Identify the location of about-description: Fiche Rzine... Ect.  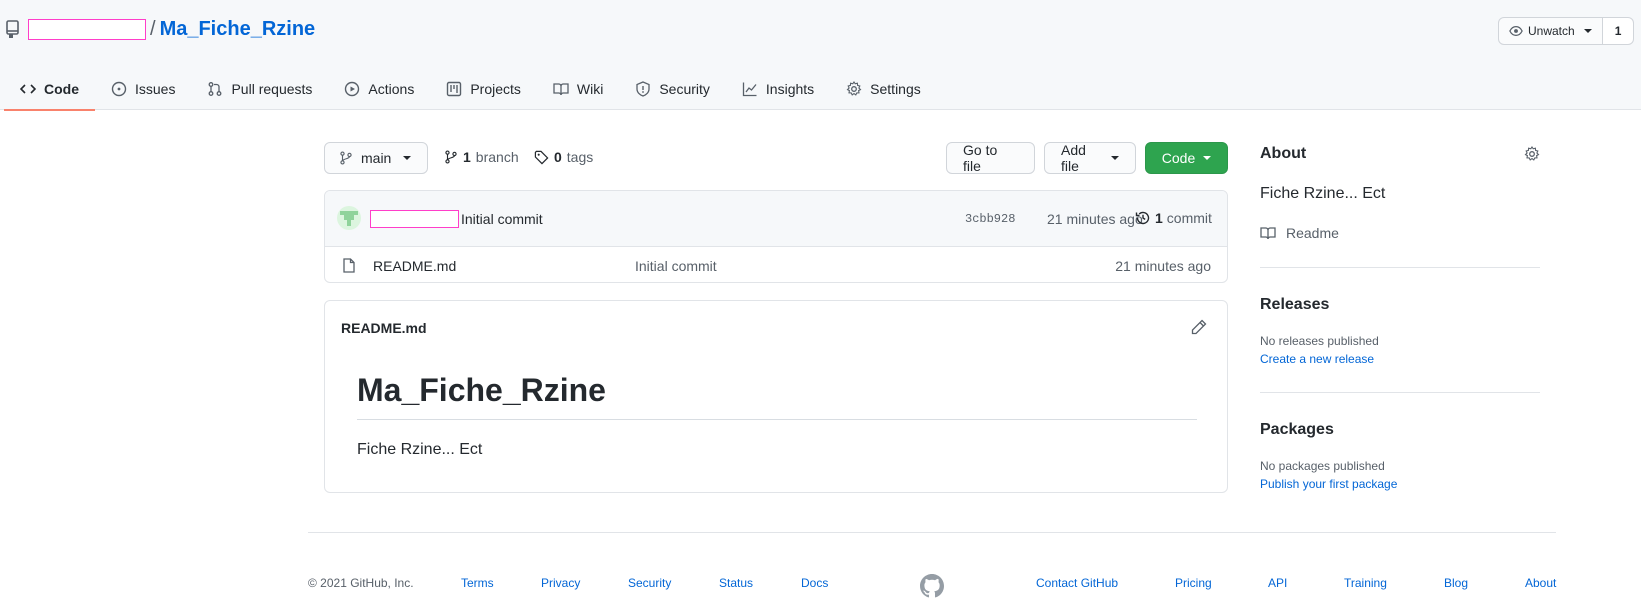
(1323, 193).